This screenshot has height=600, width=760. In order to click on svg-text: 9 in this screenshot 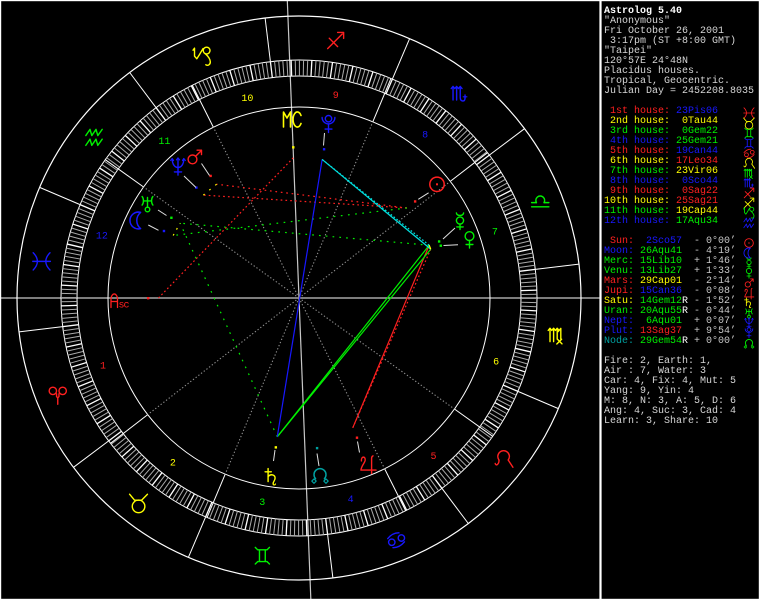, I will do `click(336, 96)`.